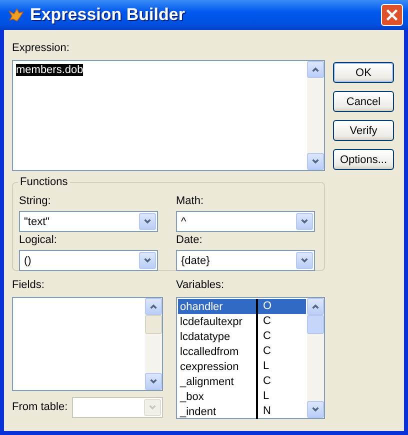  What do you see at coordinates (211, 322) in the screenshot?
I see `variable-name: lcdefaultexpr` at bounding box center [211, 322].